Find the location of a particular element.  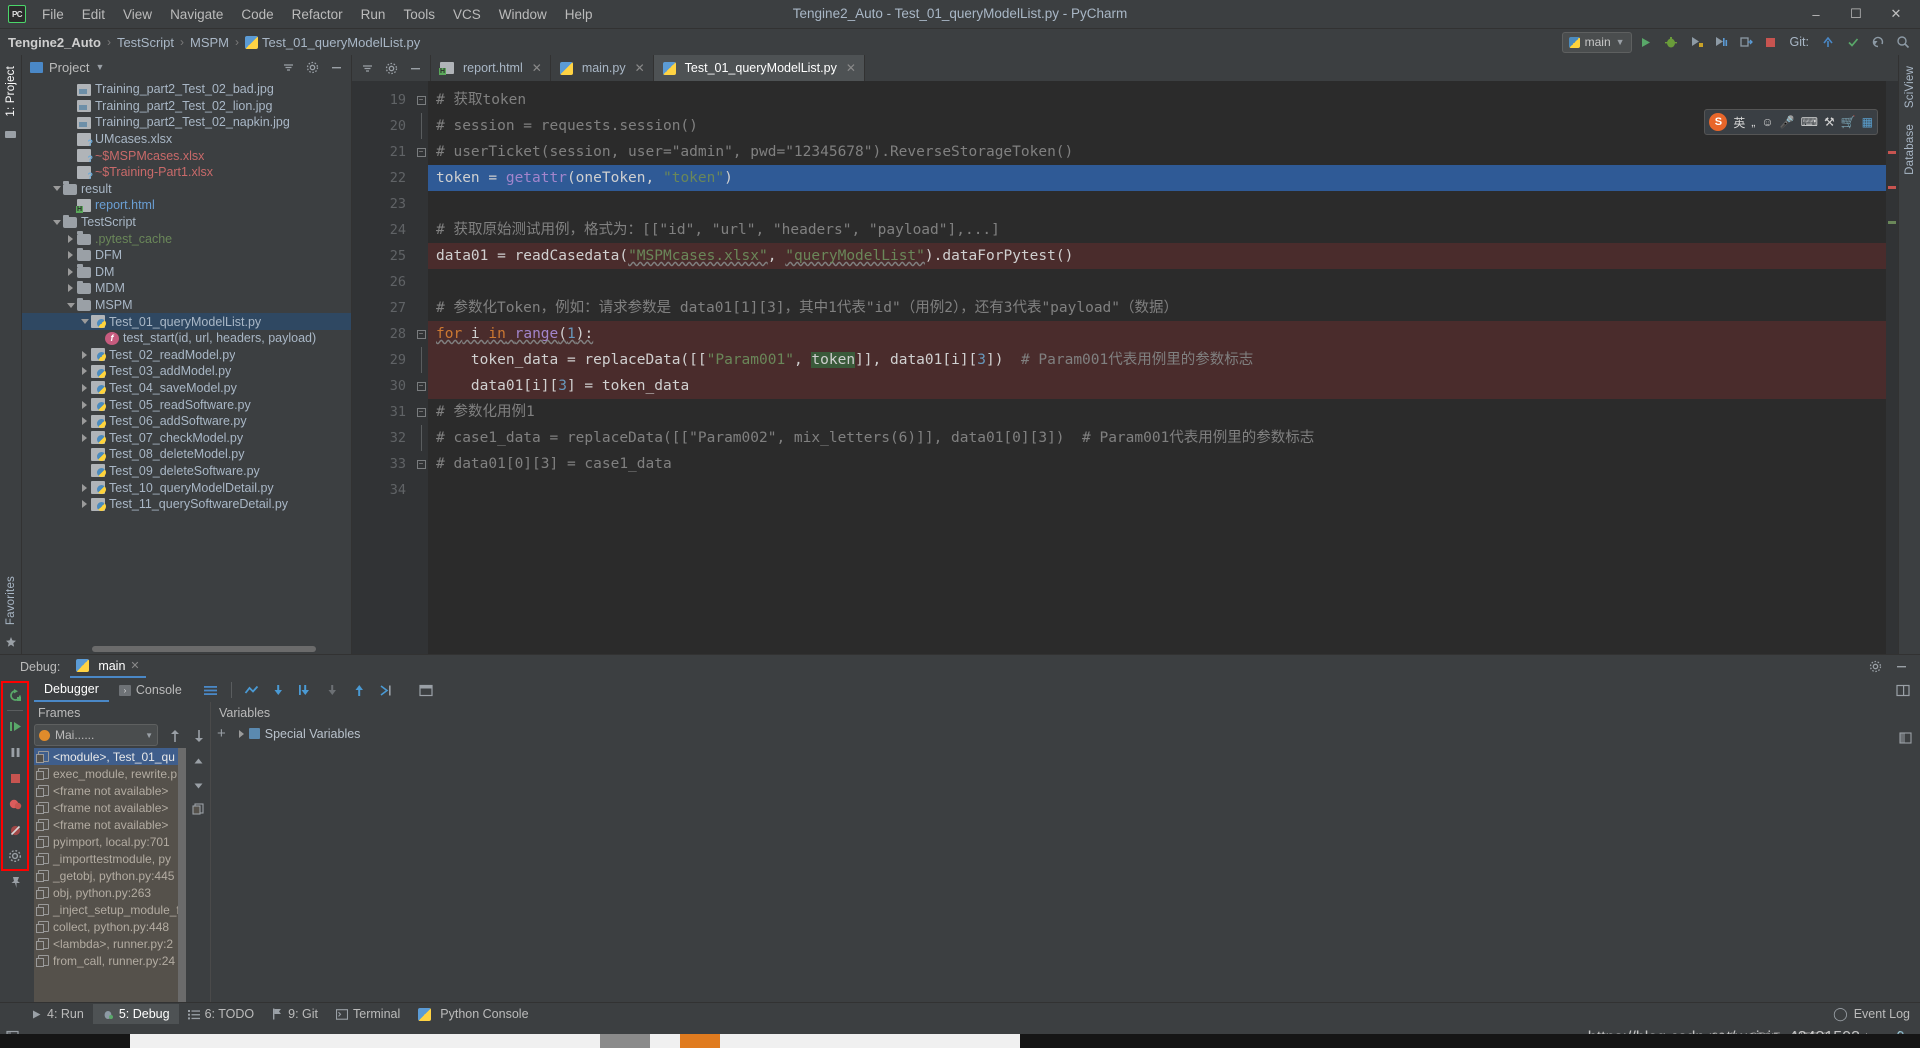

chevron-down-icon is located at coordinates (56, 189).